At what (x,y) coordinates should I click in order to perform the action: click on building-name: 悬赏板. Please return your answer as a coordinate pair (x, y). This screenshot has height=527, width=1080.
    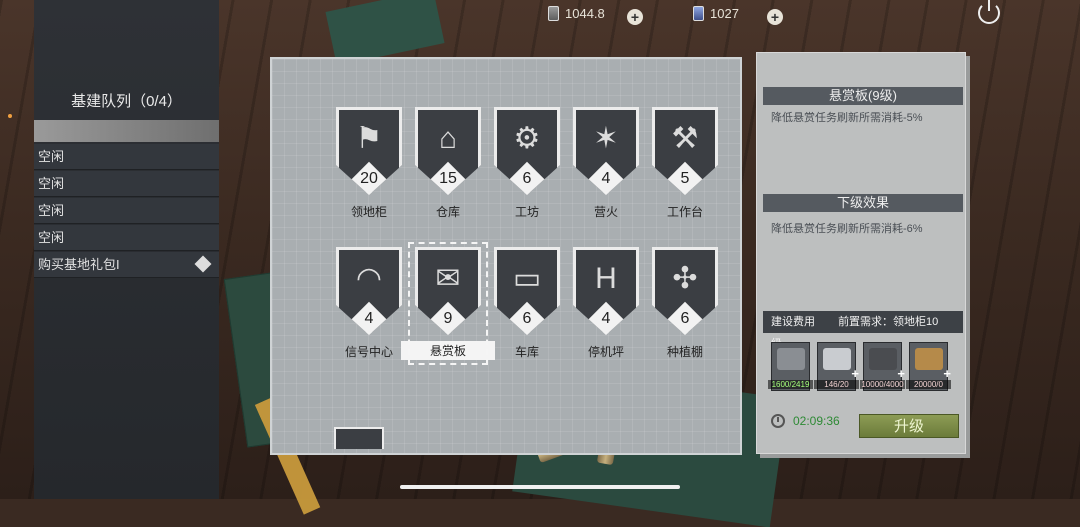
    Looking at the image, I should click on (448, 350).